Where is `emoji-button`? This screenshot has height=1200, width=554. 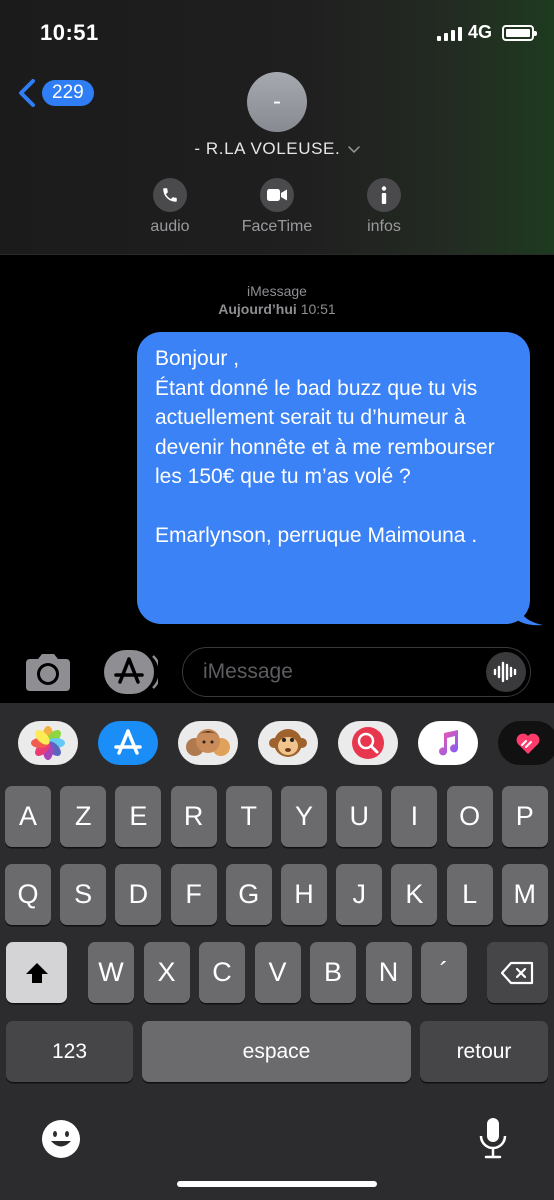 emoji-button is located at coordinates (61, 1139).